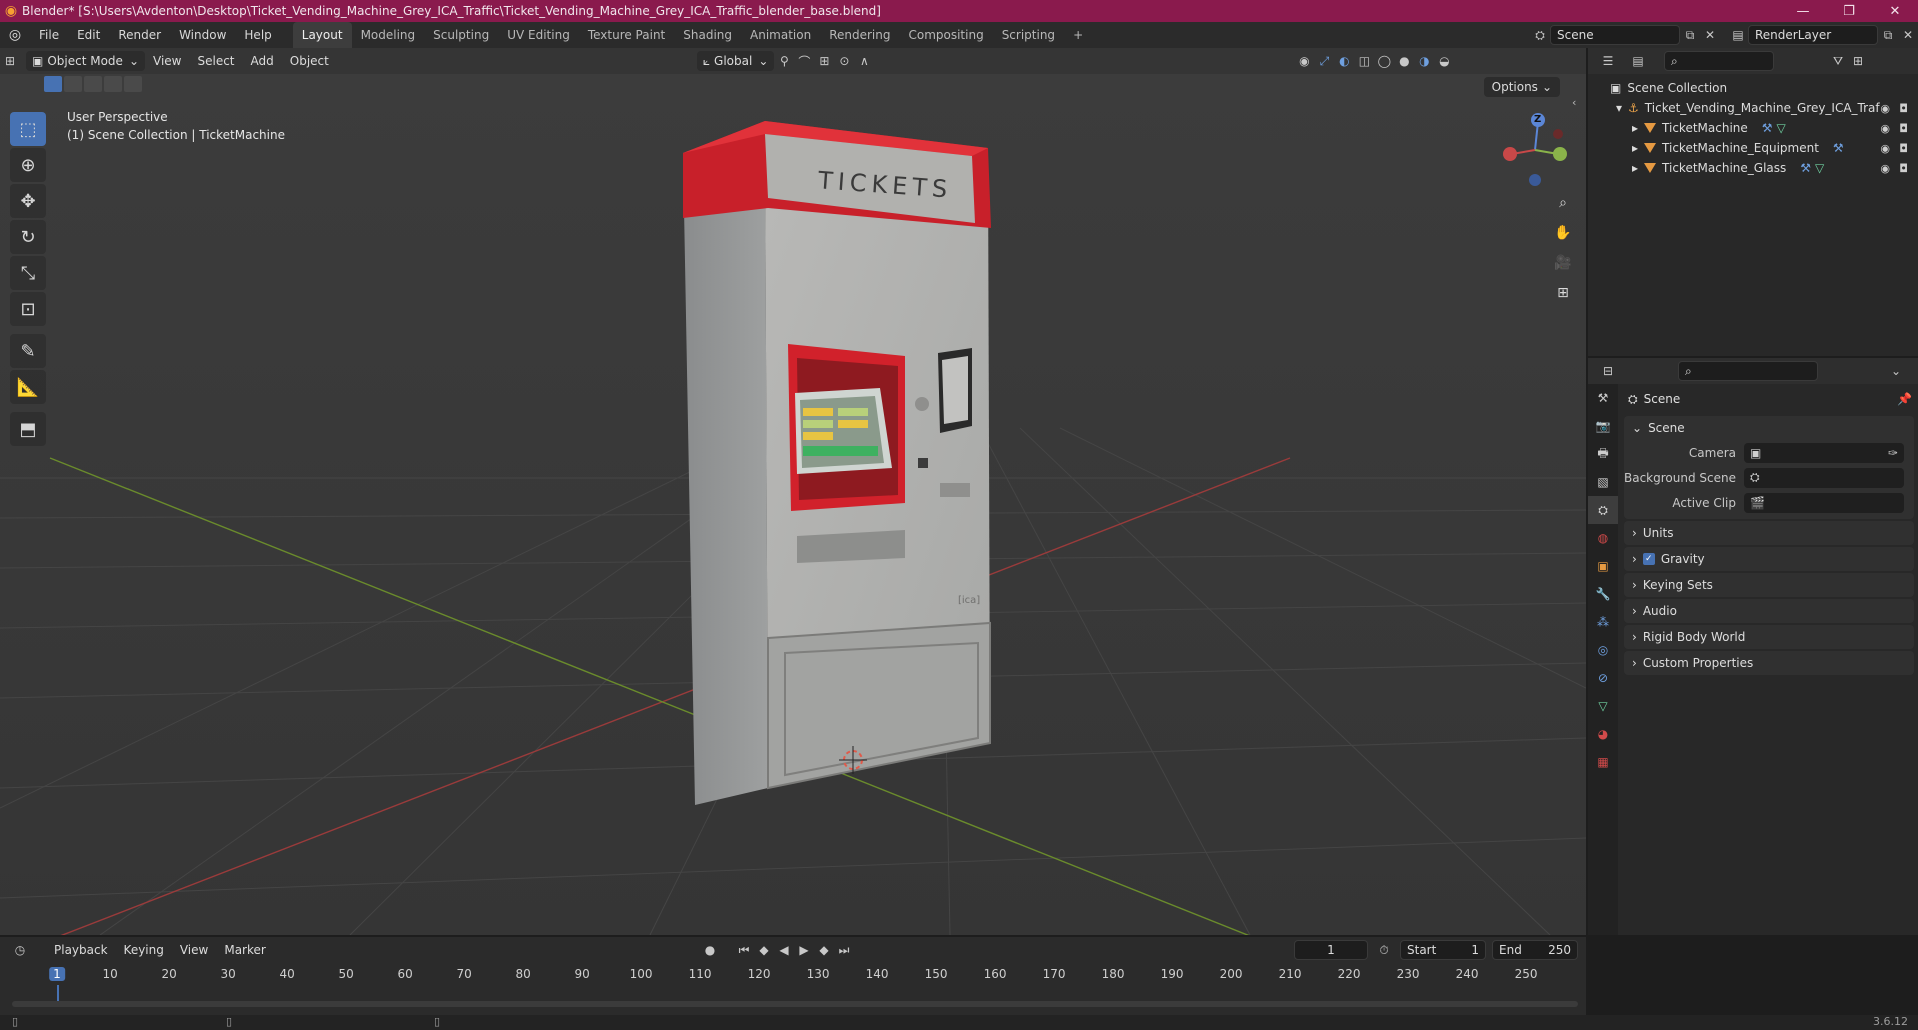  Describe the element at coordinates (1535, 950) in the screenshot. I see `end-frame-field: End 250` at that location.